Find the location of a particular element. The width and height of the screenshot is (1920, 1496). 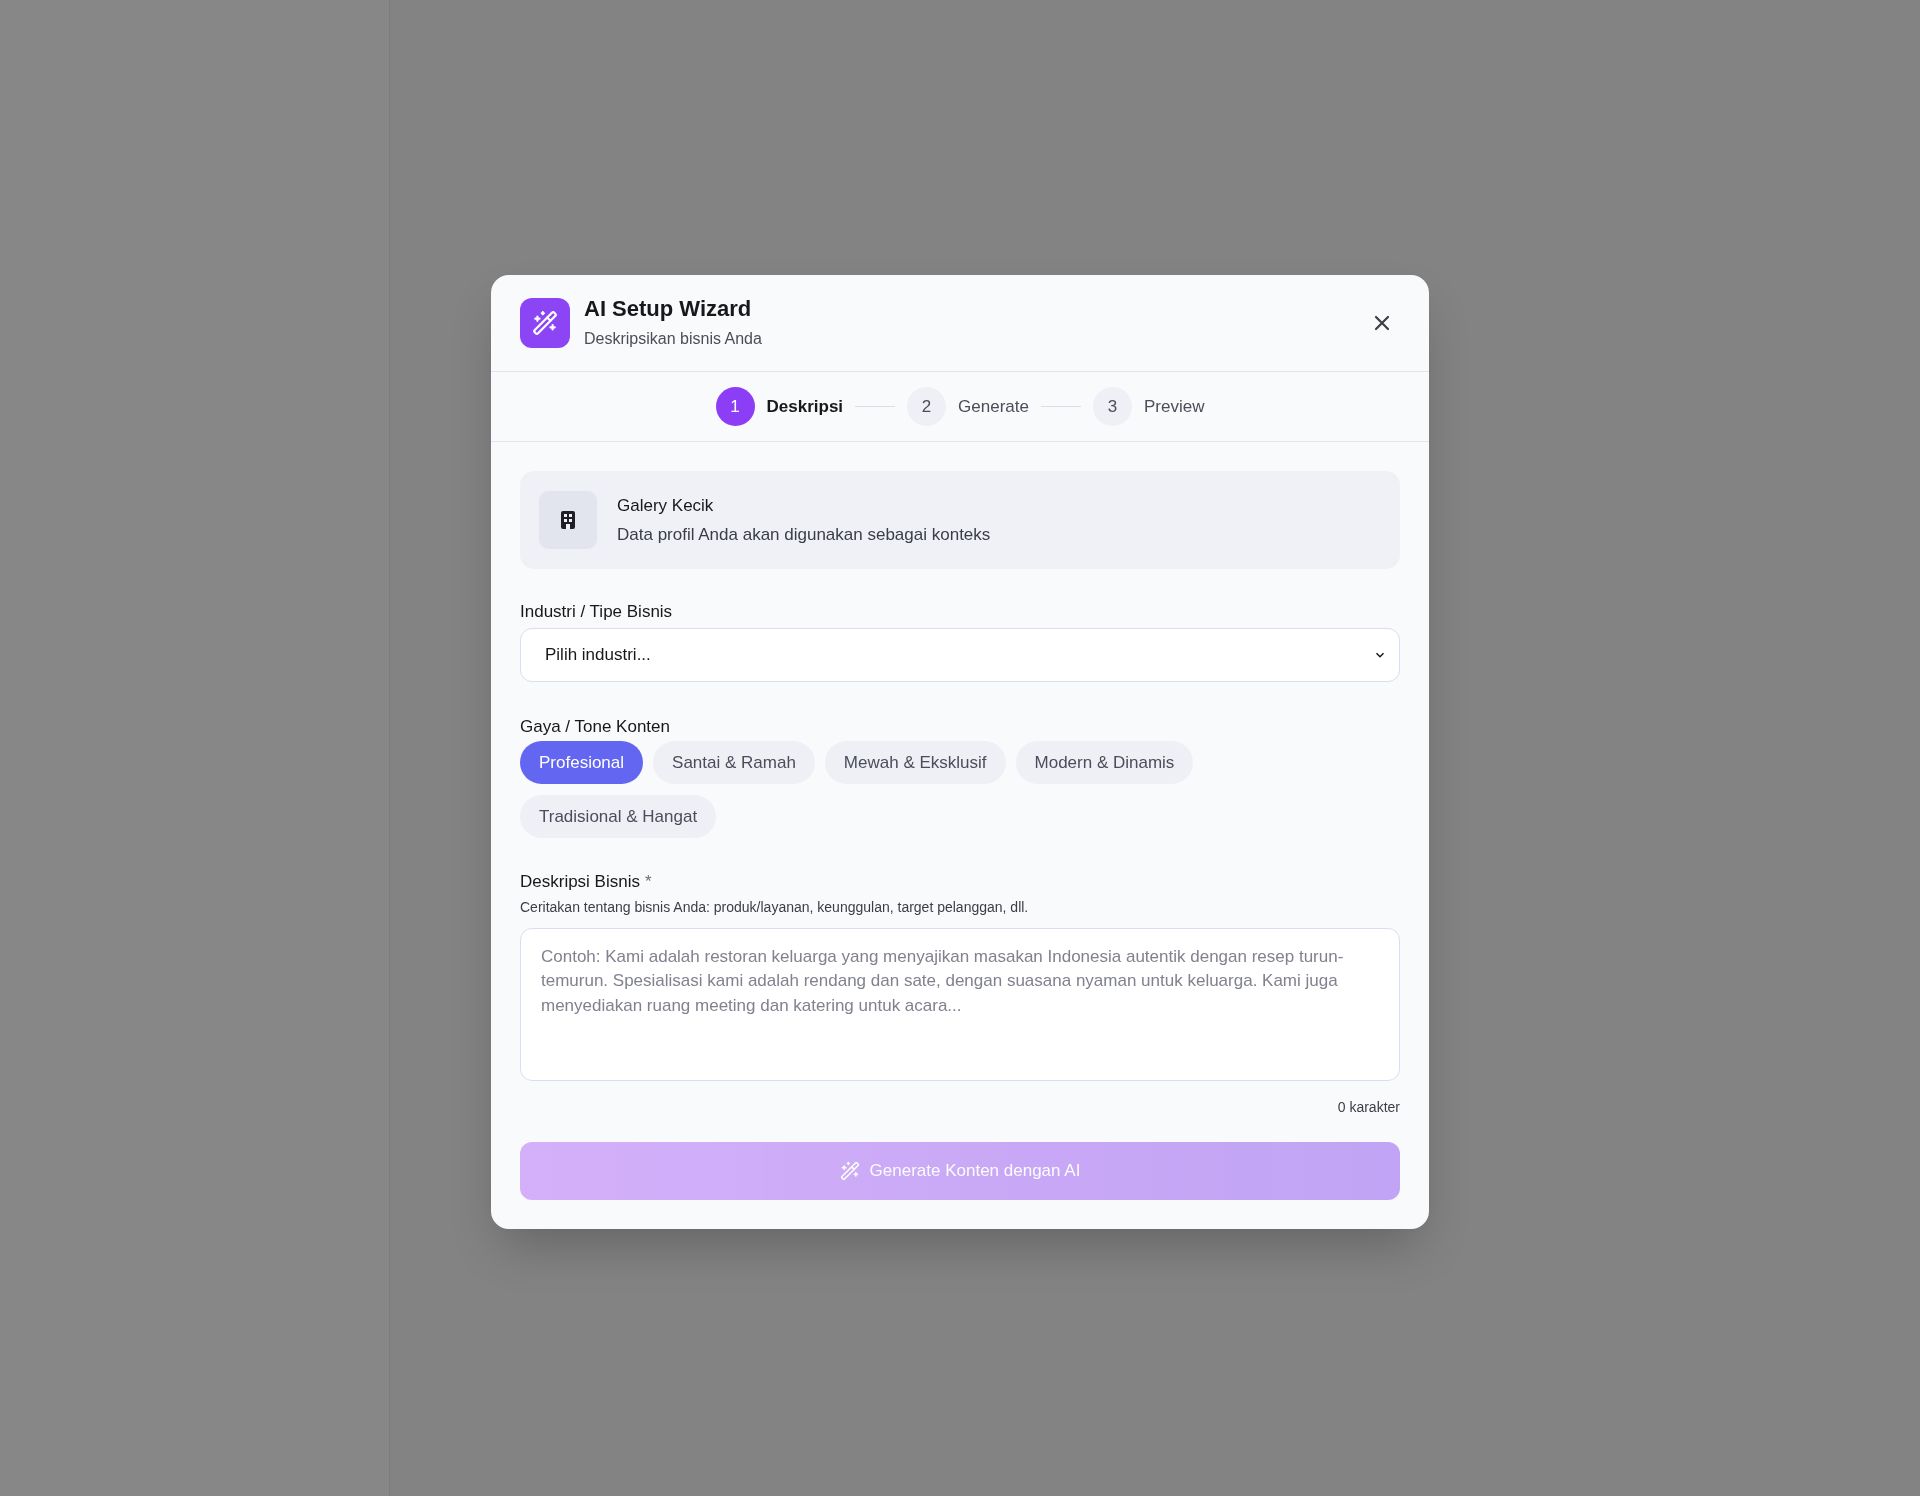

step-label: Preview is located at coordinates (1174, 406).